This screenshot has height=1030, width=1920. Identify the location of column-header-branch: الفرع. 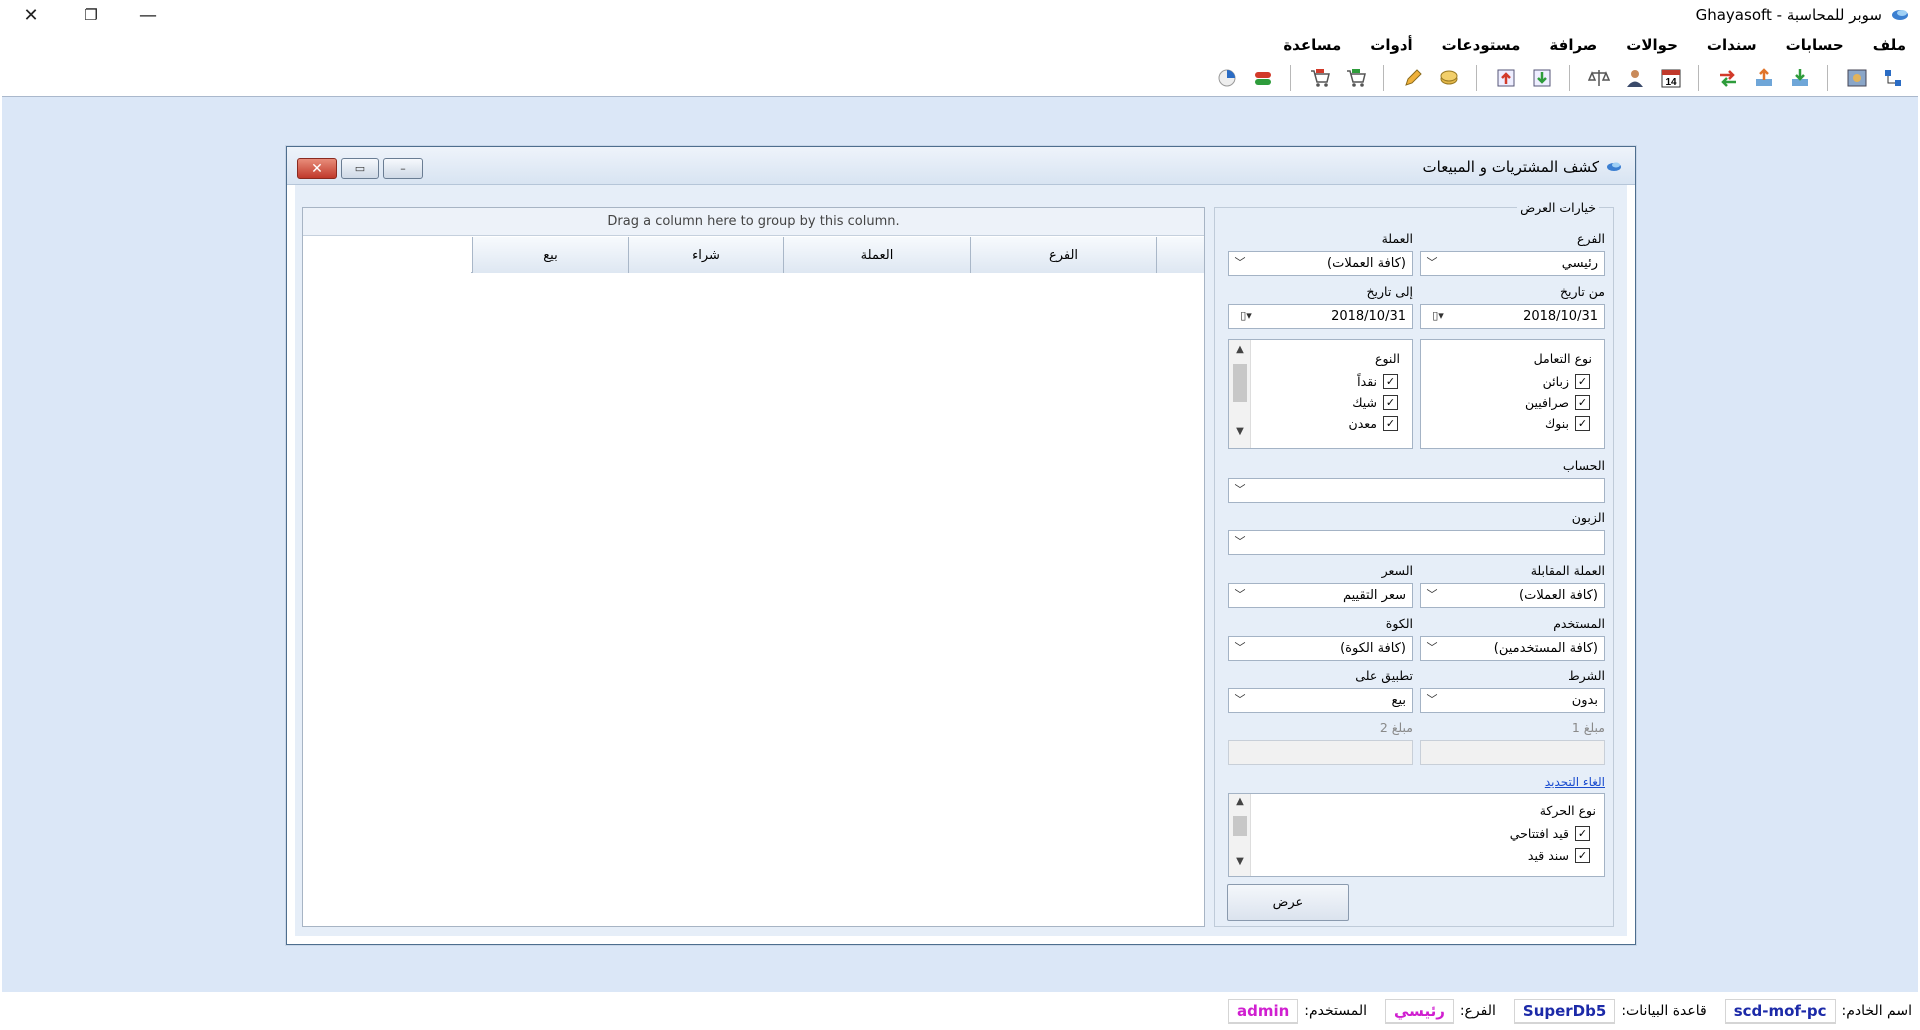
(1063, 255).